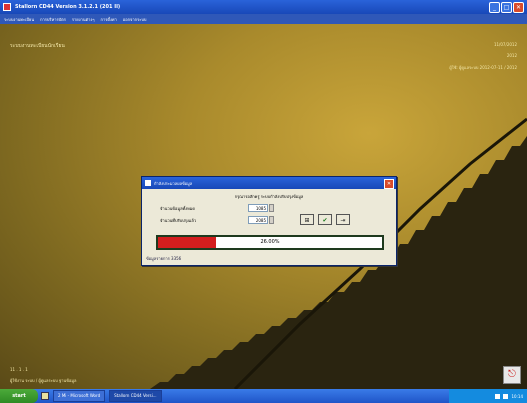 The width and height of the screenshot is (527, 403). I want to click on menu-item-exit: ออกจากระบบ, so click(135, 19).